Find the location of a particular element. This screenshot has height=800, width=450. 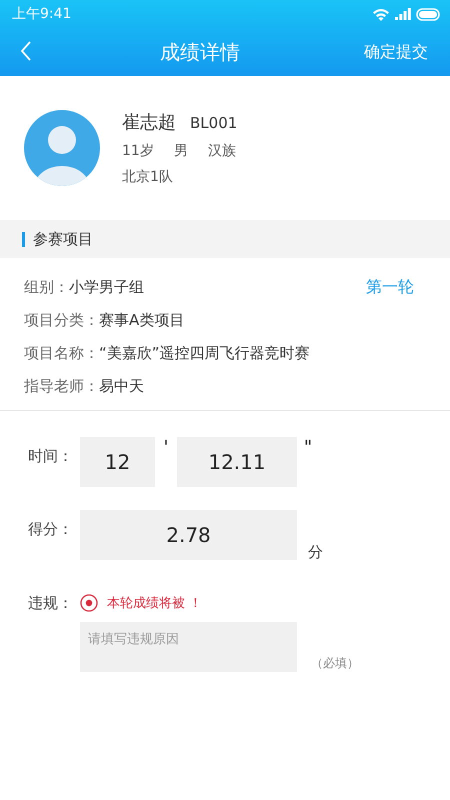

field-label: 指导老师： is located at coordinates (61, 386).